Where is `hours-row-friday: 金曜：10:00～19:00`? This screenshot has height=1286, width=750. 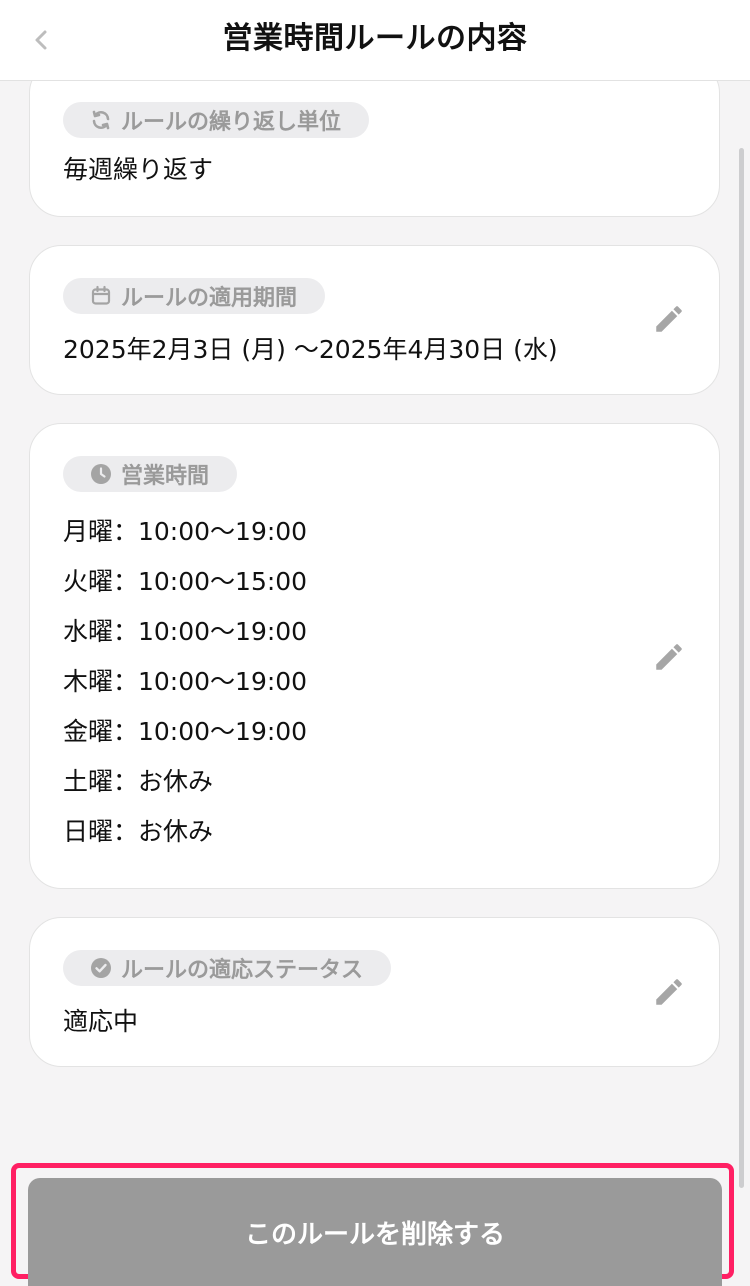
hours-row-friday: 金曜：10:00～19:00 is located at coordinates (185, 731).